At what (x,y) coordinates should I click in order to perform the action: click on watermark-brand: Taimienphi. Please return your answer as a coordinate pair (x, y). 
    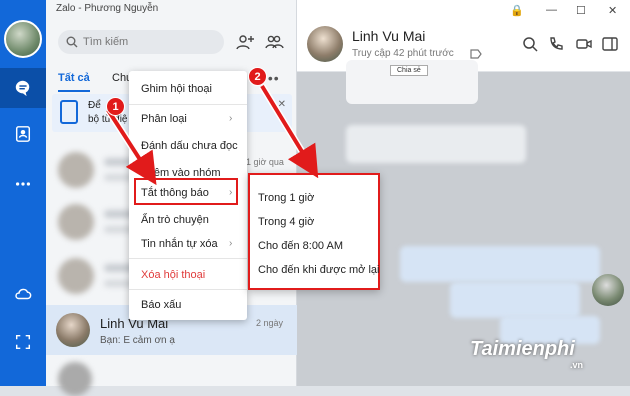
    Looking at the image, I should click on (522, 349).